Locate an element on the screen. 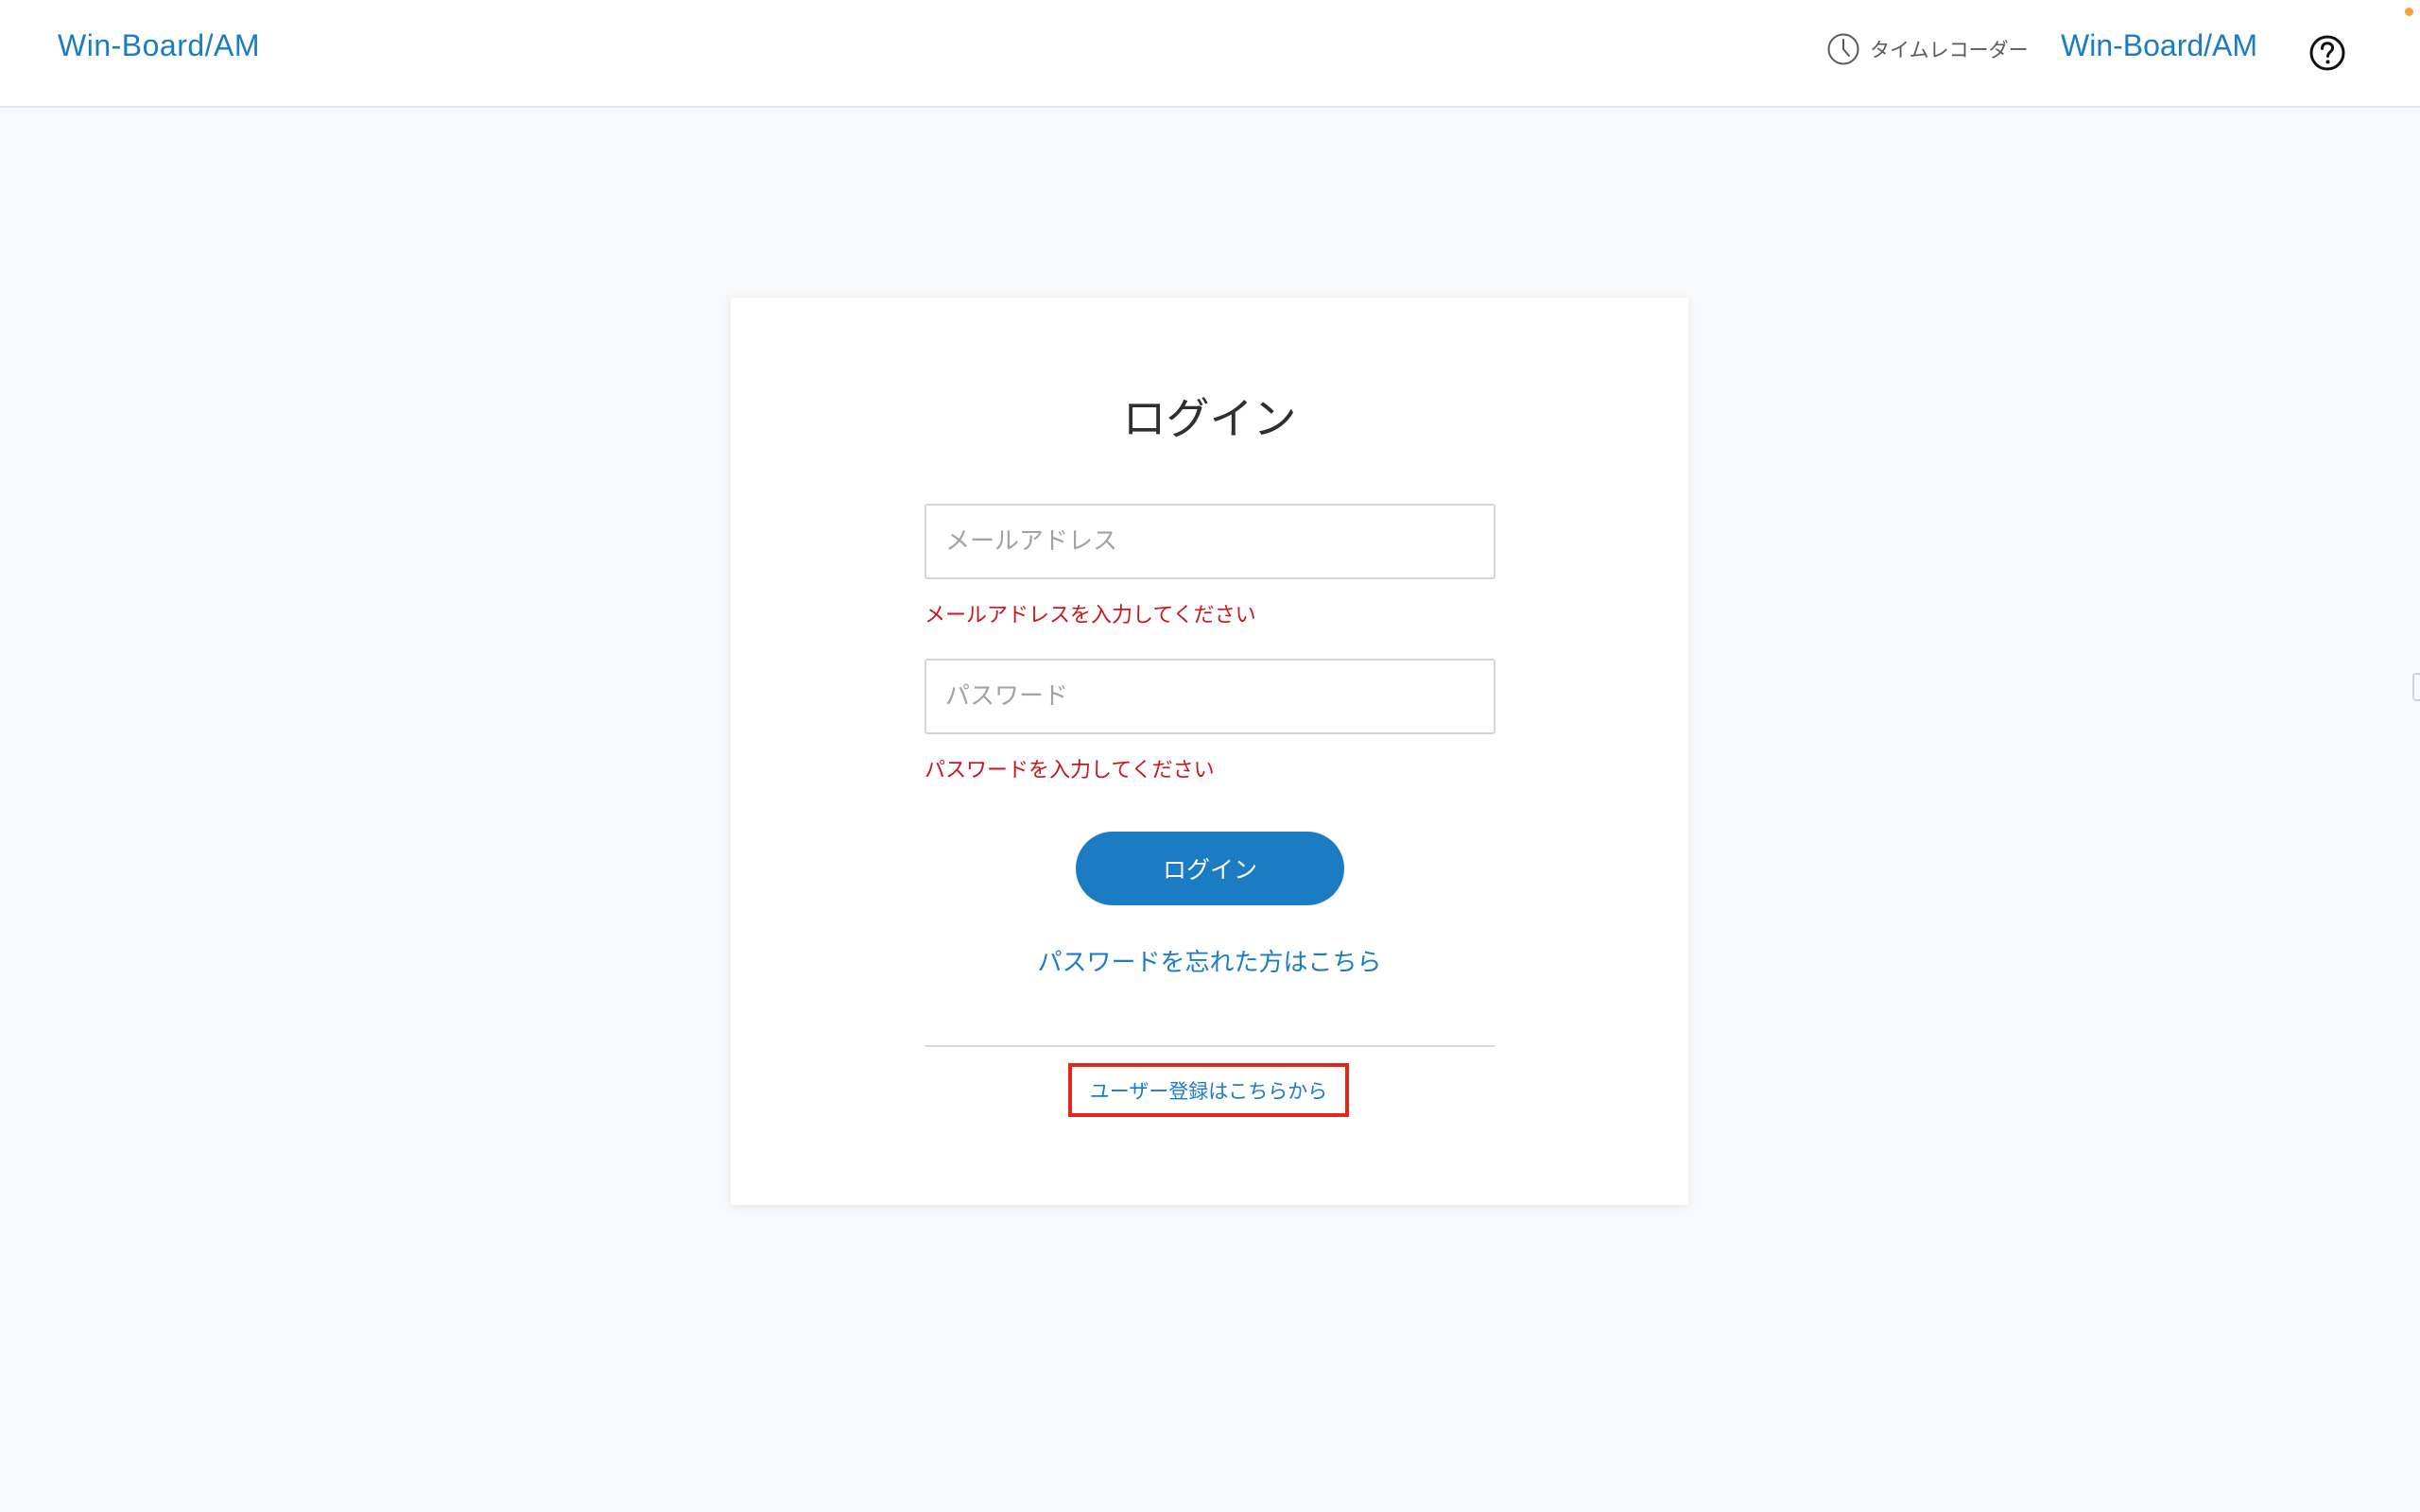 The width and height of the screenshot is (2420, 1512). page-title: ログイン is located at coordinates (1210, 418).